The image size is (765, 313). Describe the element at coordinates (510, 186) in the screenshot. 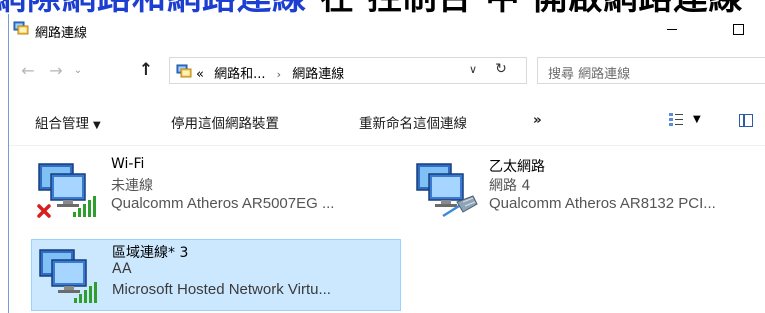

I see `connection-status: 網路 4` at that location.